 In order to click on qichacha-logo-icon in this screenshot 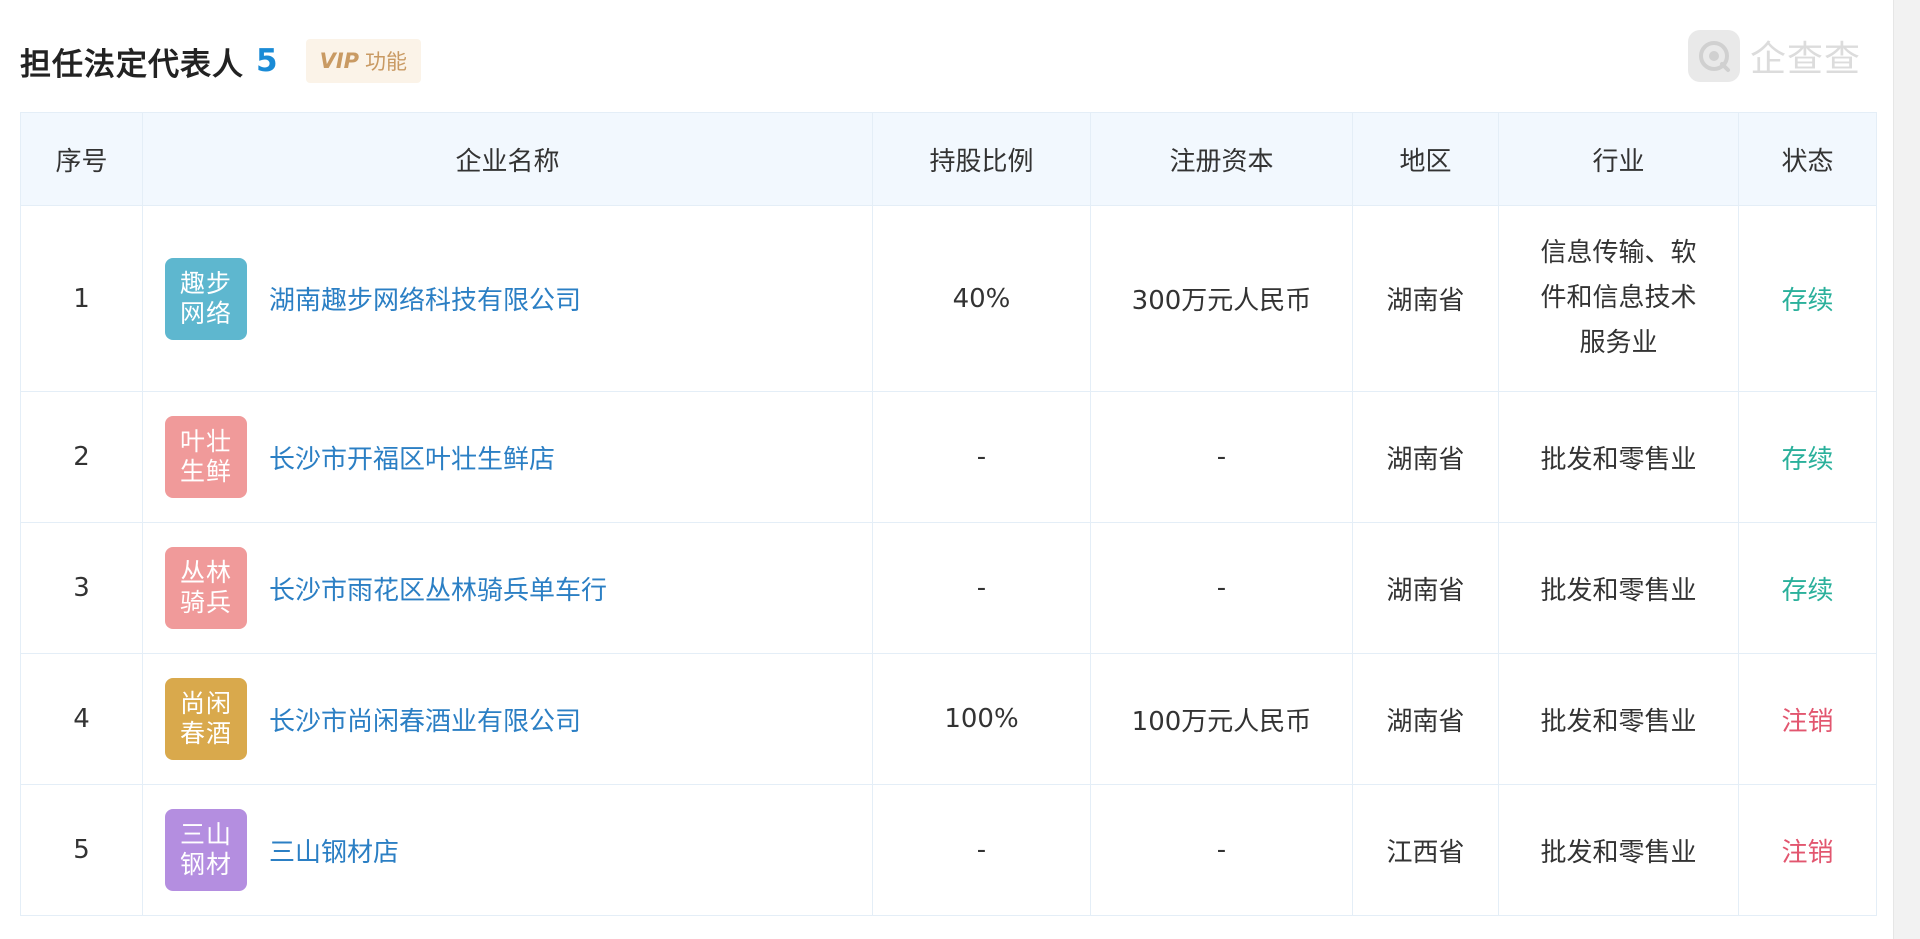, I will do `click(1714, 56)`.